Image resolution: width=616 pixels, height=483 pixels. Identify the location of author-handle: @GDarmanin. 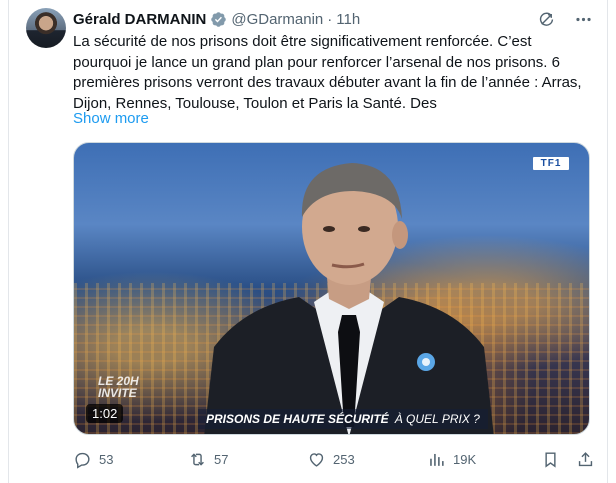
(277, 19).